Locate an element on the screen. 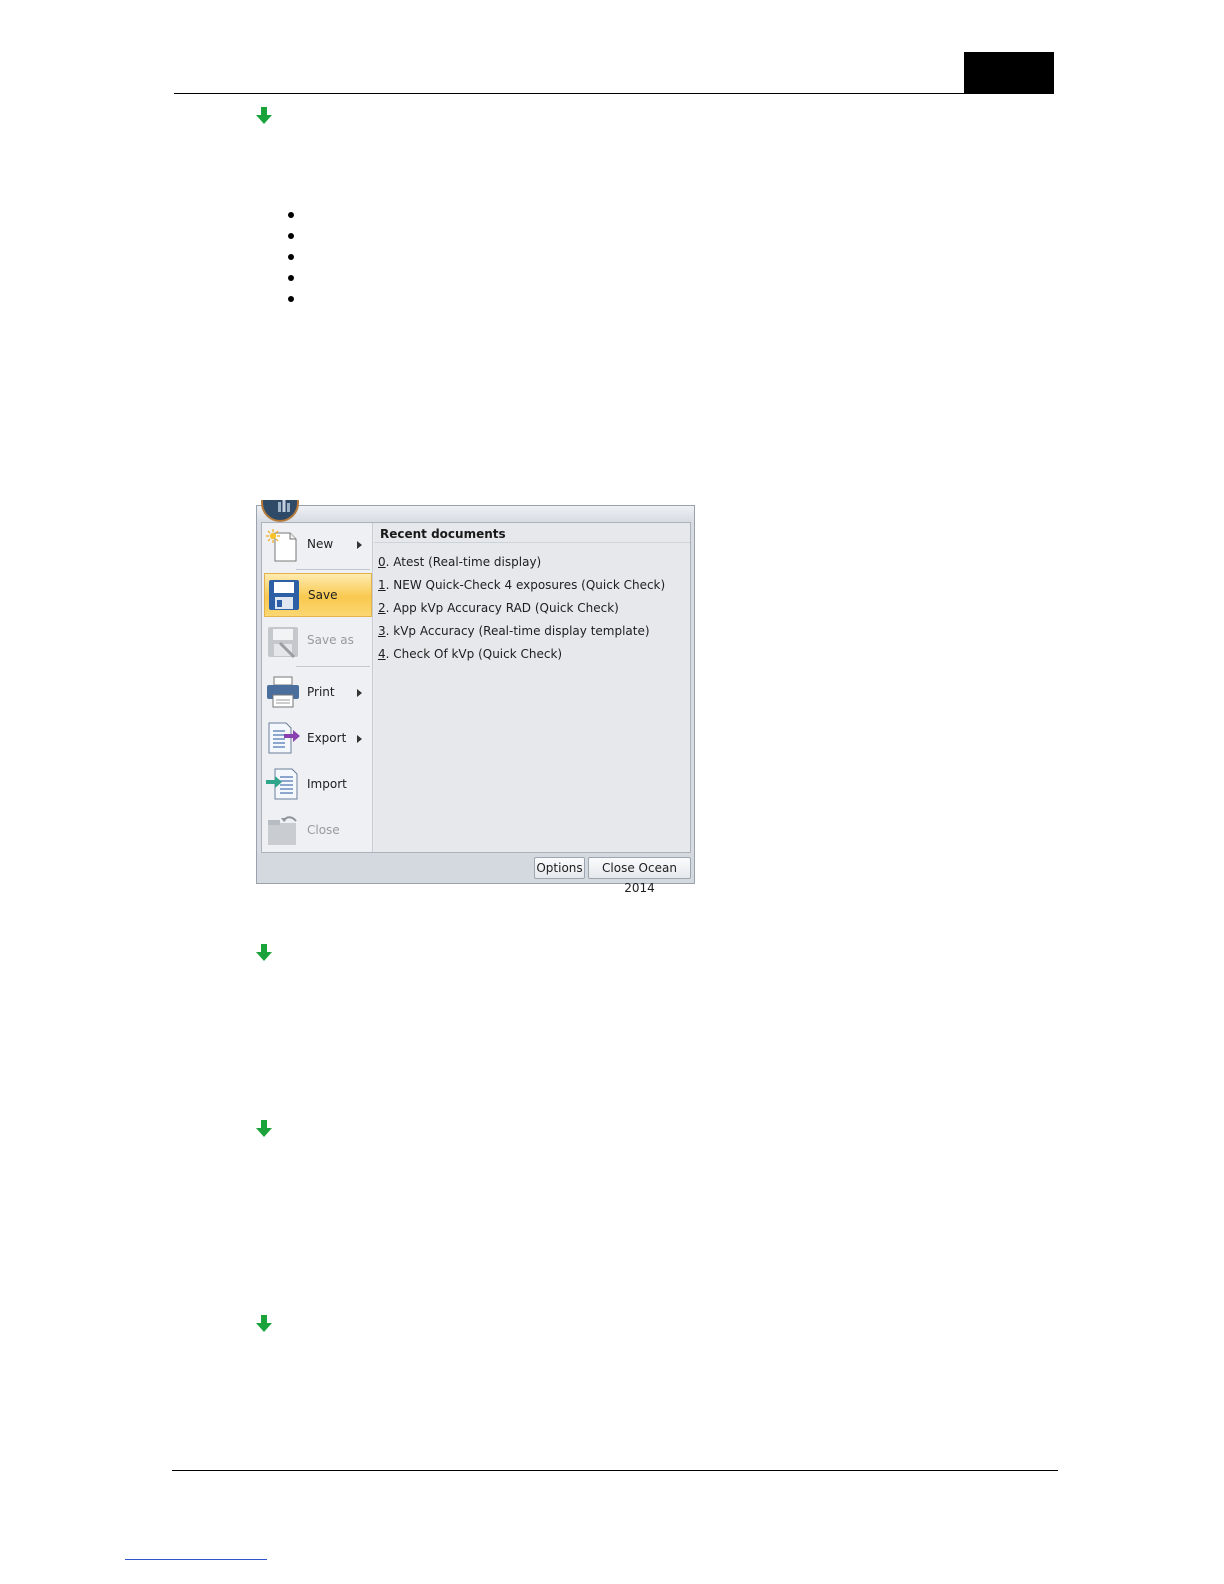 The width and height of the screenshot is (1224, 1584). import-icon is located at coordinates (282, 784).